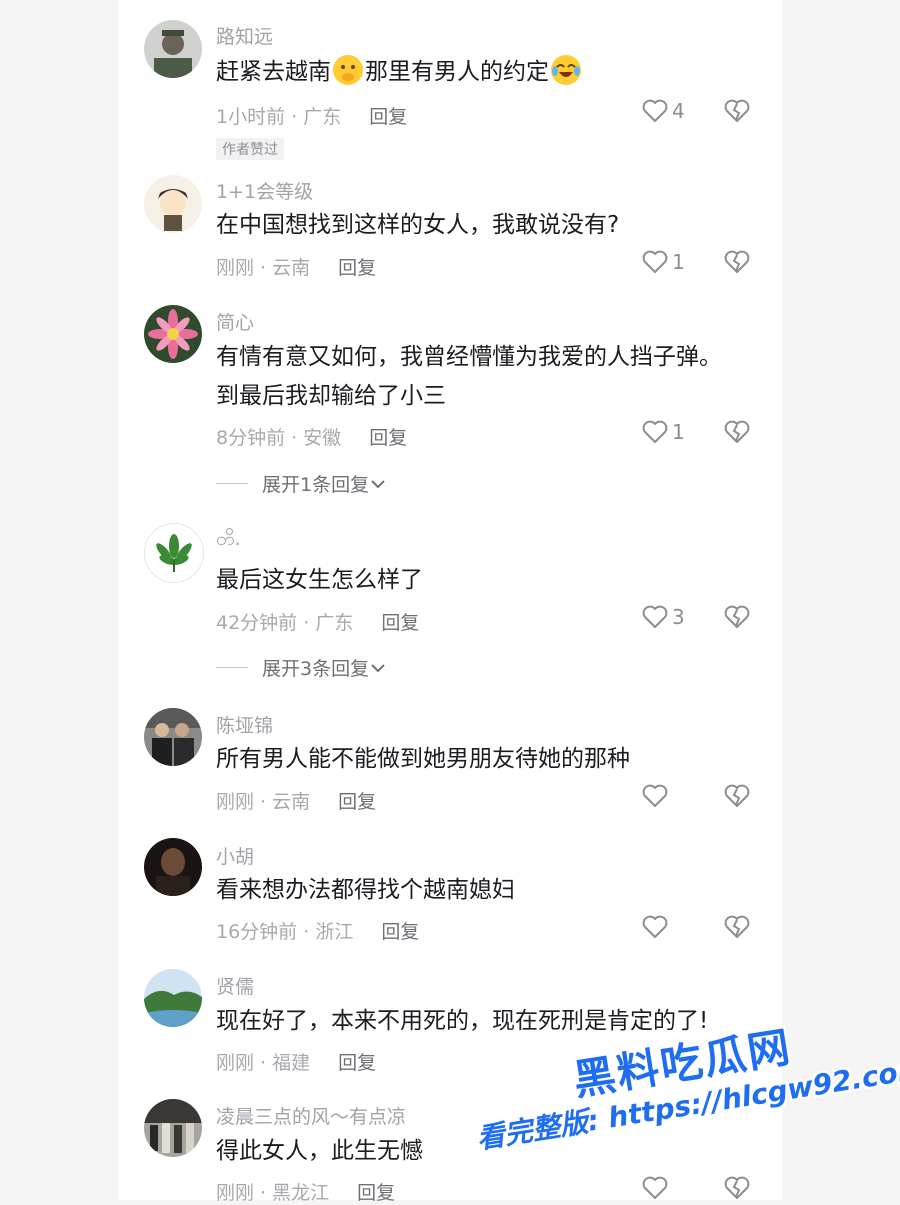 Image resolution: width=900 pixels, height=1205 pixels. Describe the element at coordinates (678, 111) in the screenshot. I see `like-count: 4` at that location.